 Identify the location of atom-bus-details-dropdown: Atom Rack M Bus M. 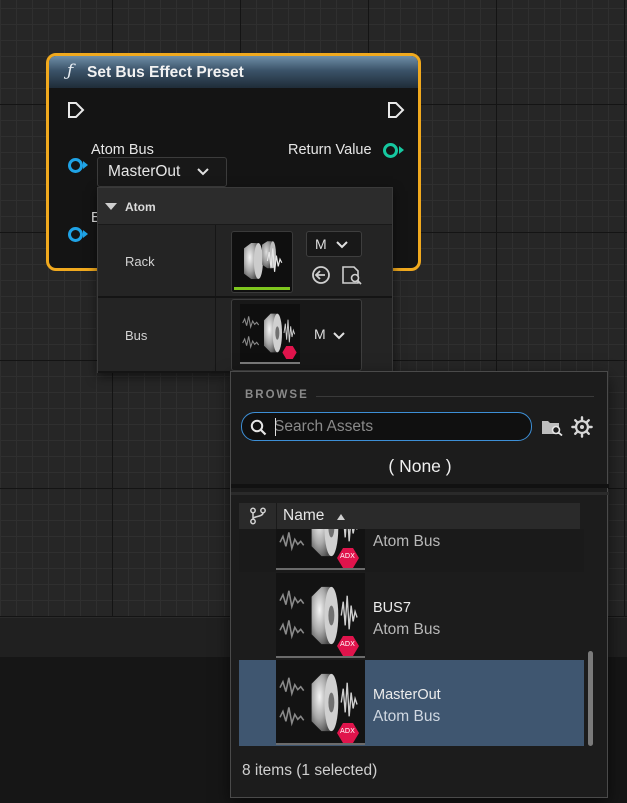
(245, 280).